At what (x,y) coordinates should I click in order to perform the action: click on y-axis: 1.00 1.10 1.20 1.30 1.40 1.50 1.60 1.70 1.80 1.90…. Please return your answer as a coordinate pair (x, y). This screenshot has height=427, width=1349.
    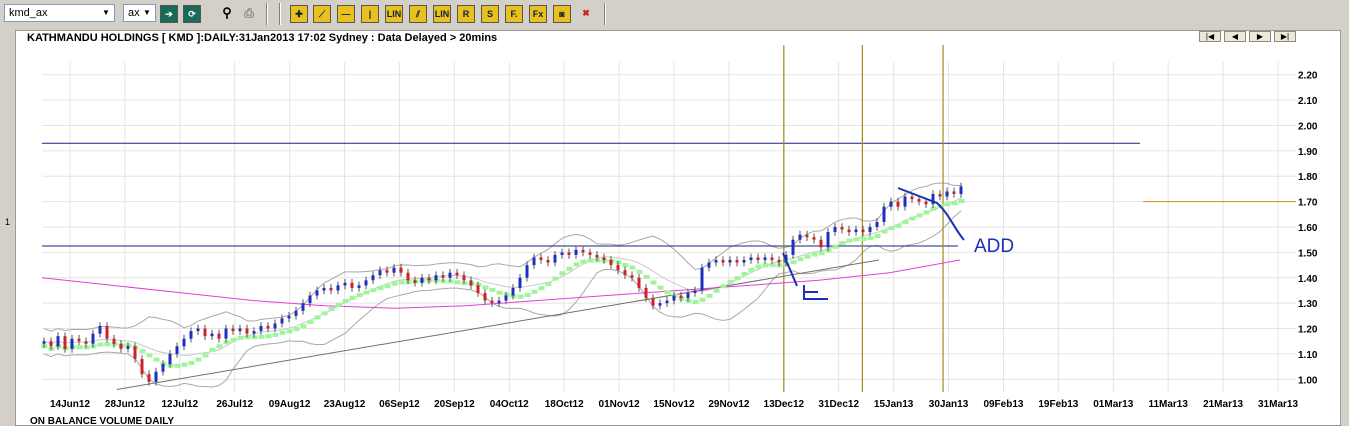
    Looking at the image, I should click on (1308, 229).